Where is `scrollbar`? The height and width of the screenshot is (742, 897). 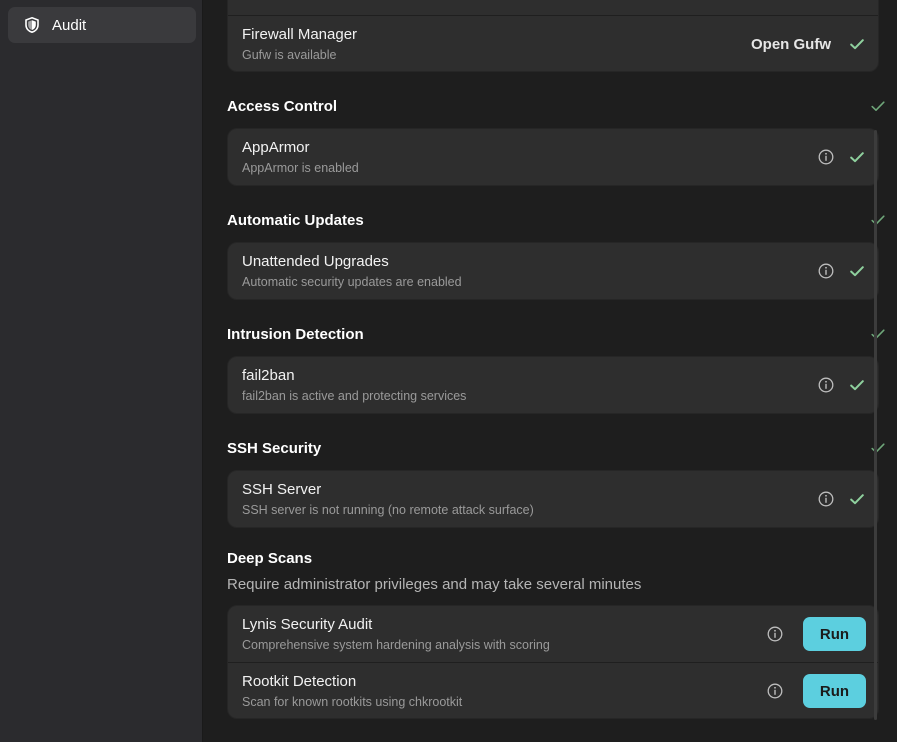
scrollbar is located at coordinates (875, 425).